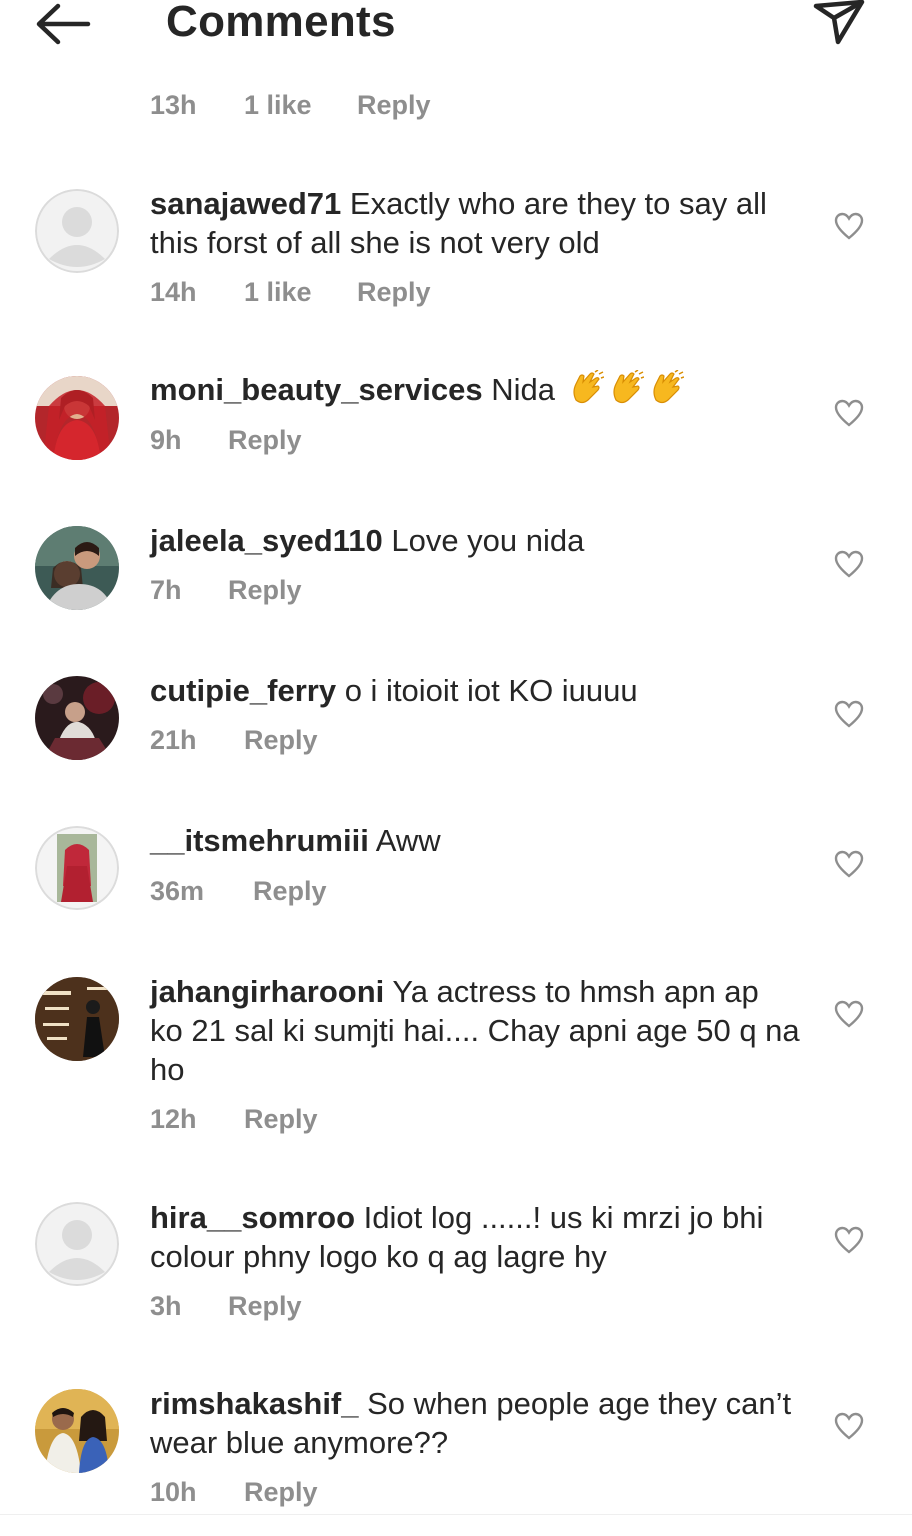 The height and width of the screenshot is (1536, 912). Describe the element at coordinates (266, 540) in the screenshot. I see `comment-username: jaleela_syed110` at that location.